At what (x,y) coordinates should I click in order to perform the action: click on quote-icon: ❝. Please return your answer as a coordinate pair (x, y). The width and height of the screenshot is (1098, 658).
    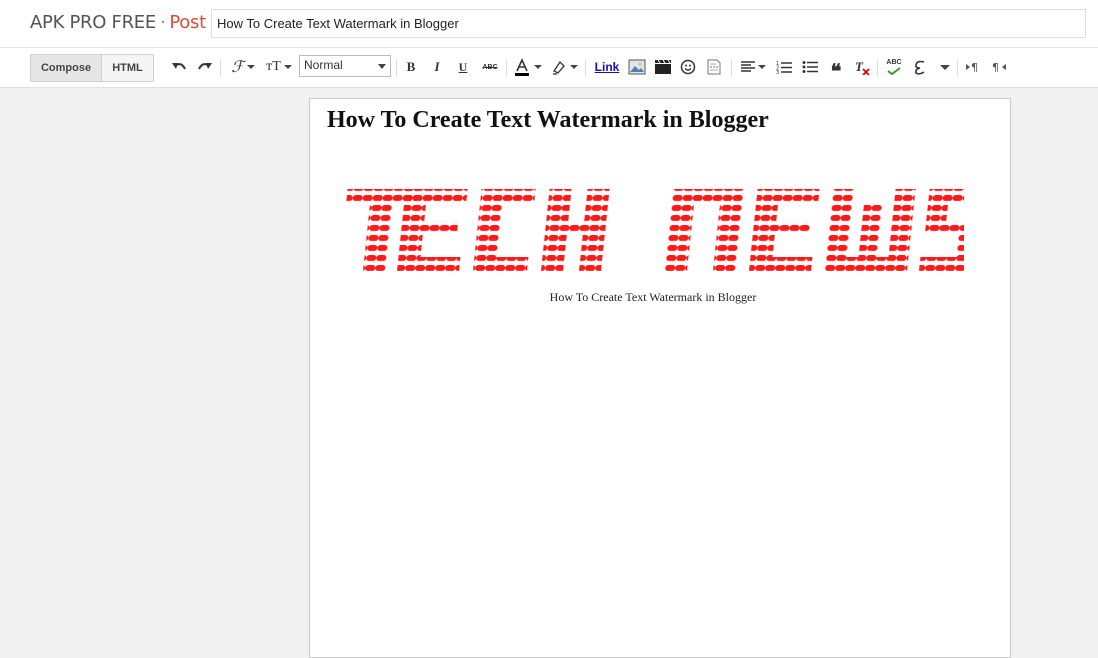
    Looking at the image, I should click on (836, 70).